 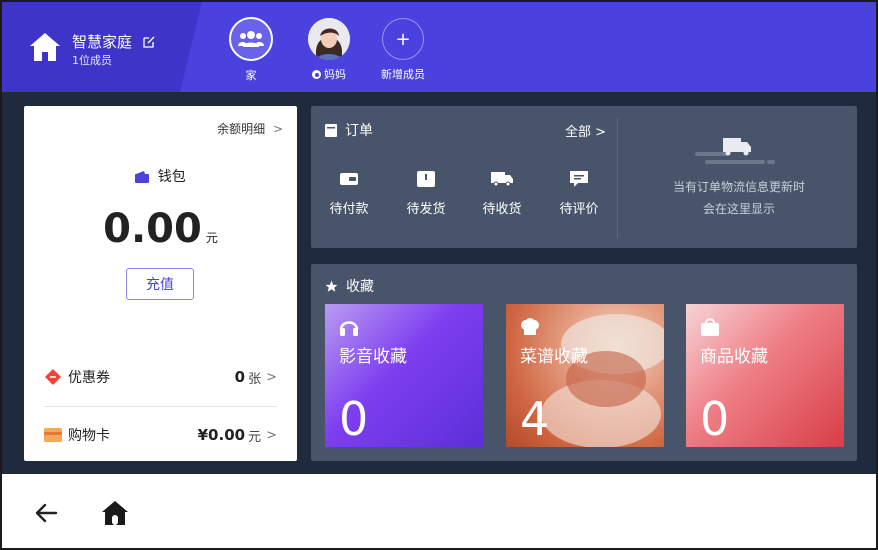 I want to click on card-icon, so click(x=53, y=435).